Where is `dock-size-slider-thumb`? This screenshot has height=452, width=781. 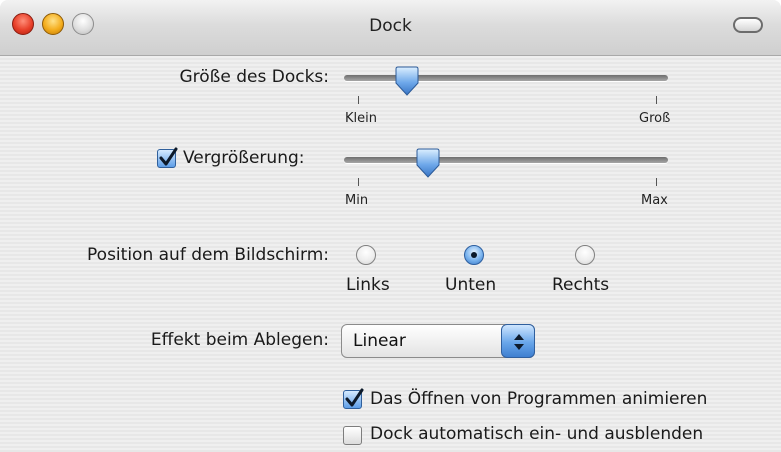 dock-size-slider-thumb is located at coordinates (407, 81).